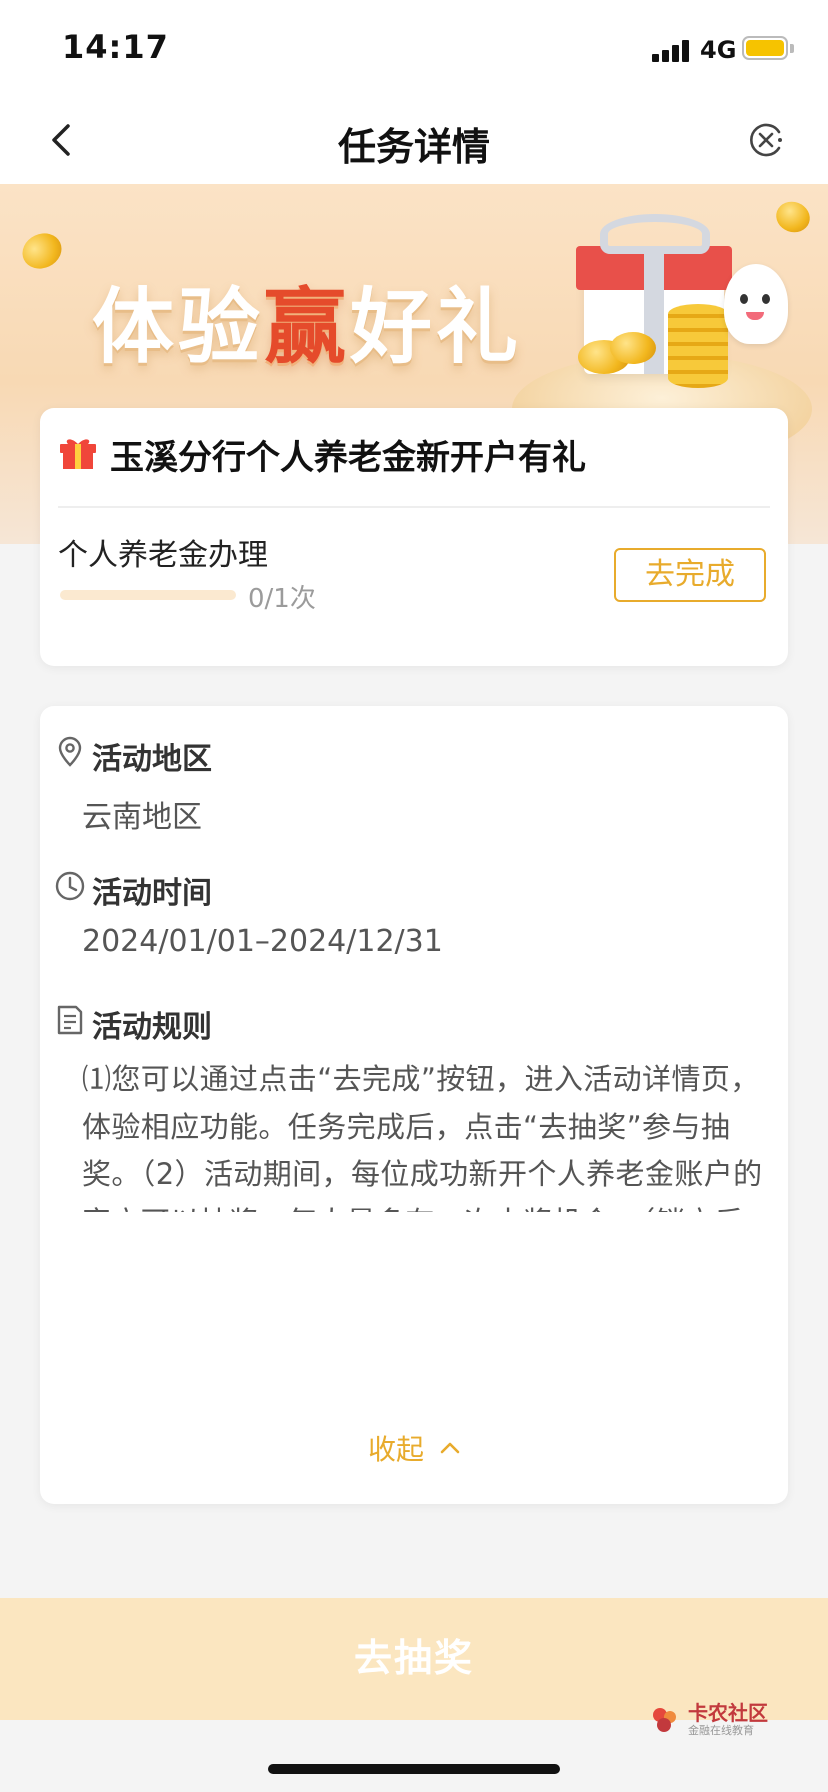 Image resolution: width=828 pixels, height=1792 pixels. Describe the element at coordinates (756, 304) in the screenshot. I see `mascot-graphic` at that location.